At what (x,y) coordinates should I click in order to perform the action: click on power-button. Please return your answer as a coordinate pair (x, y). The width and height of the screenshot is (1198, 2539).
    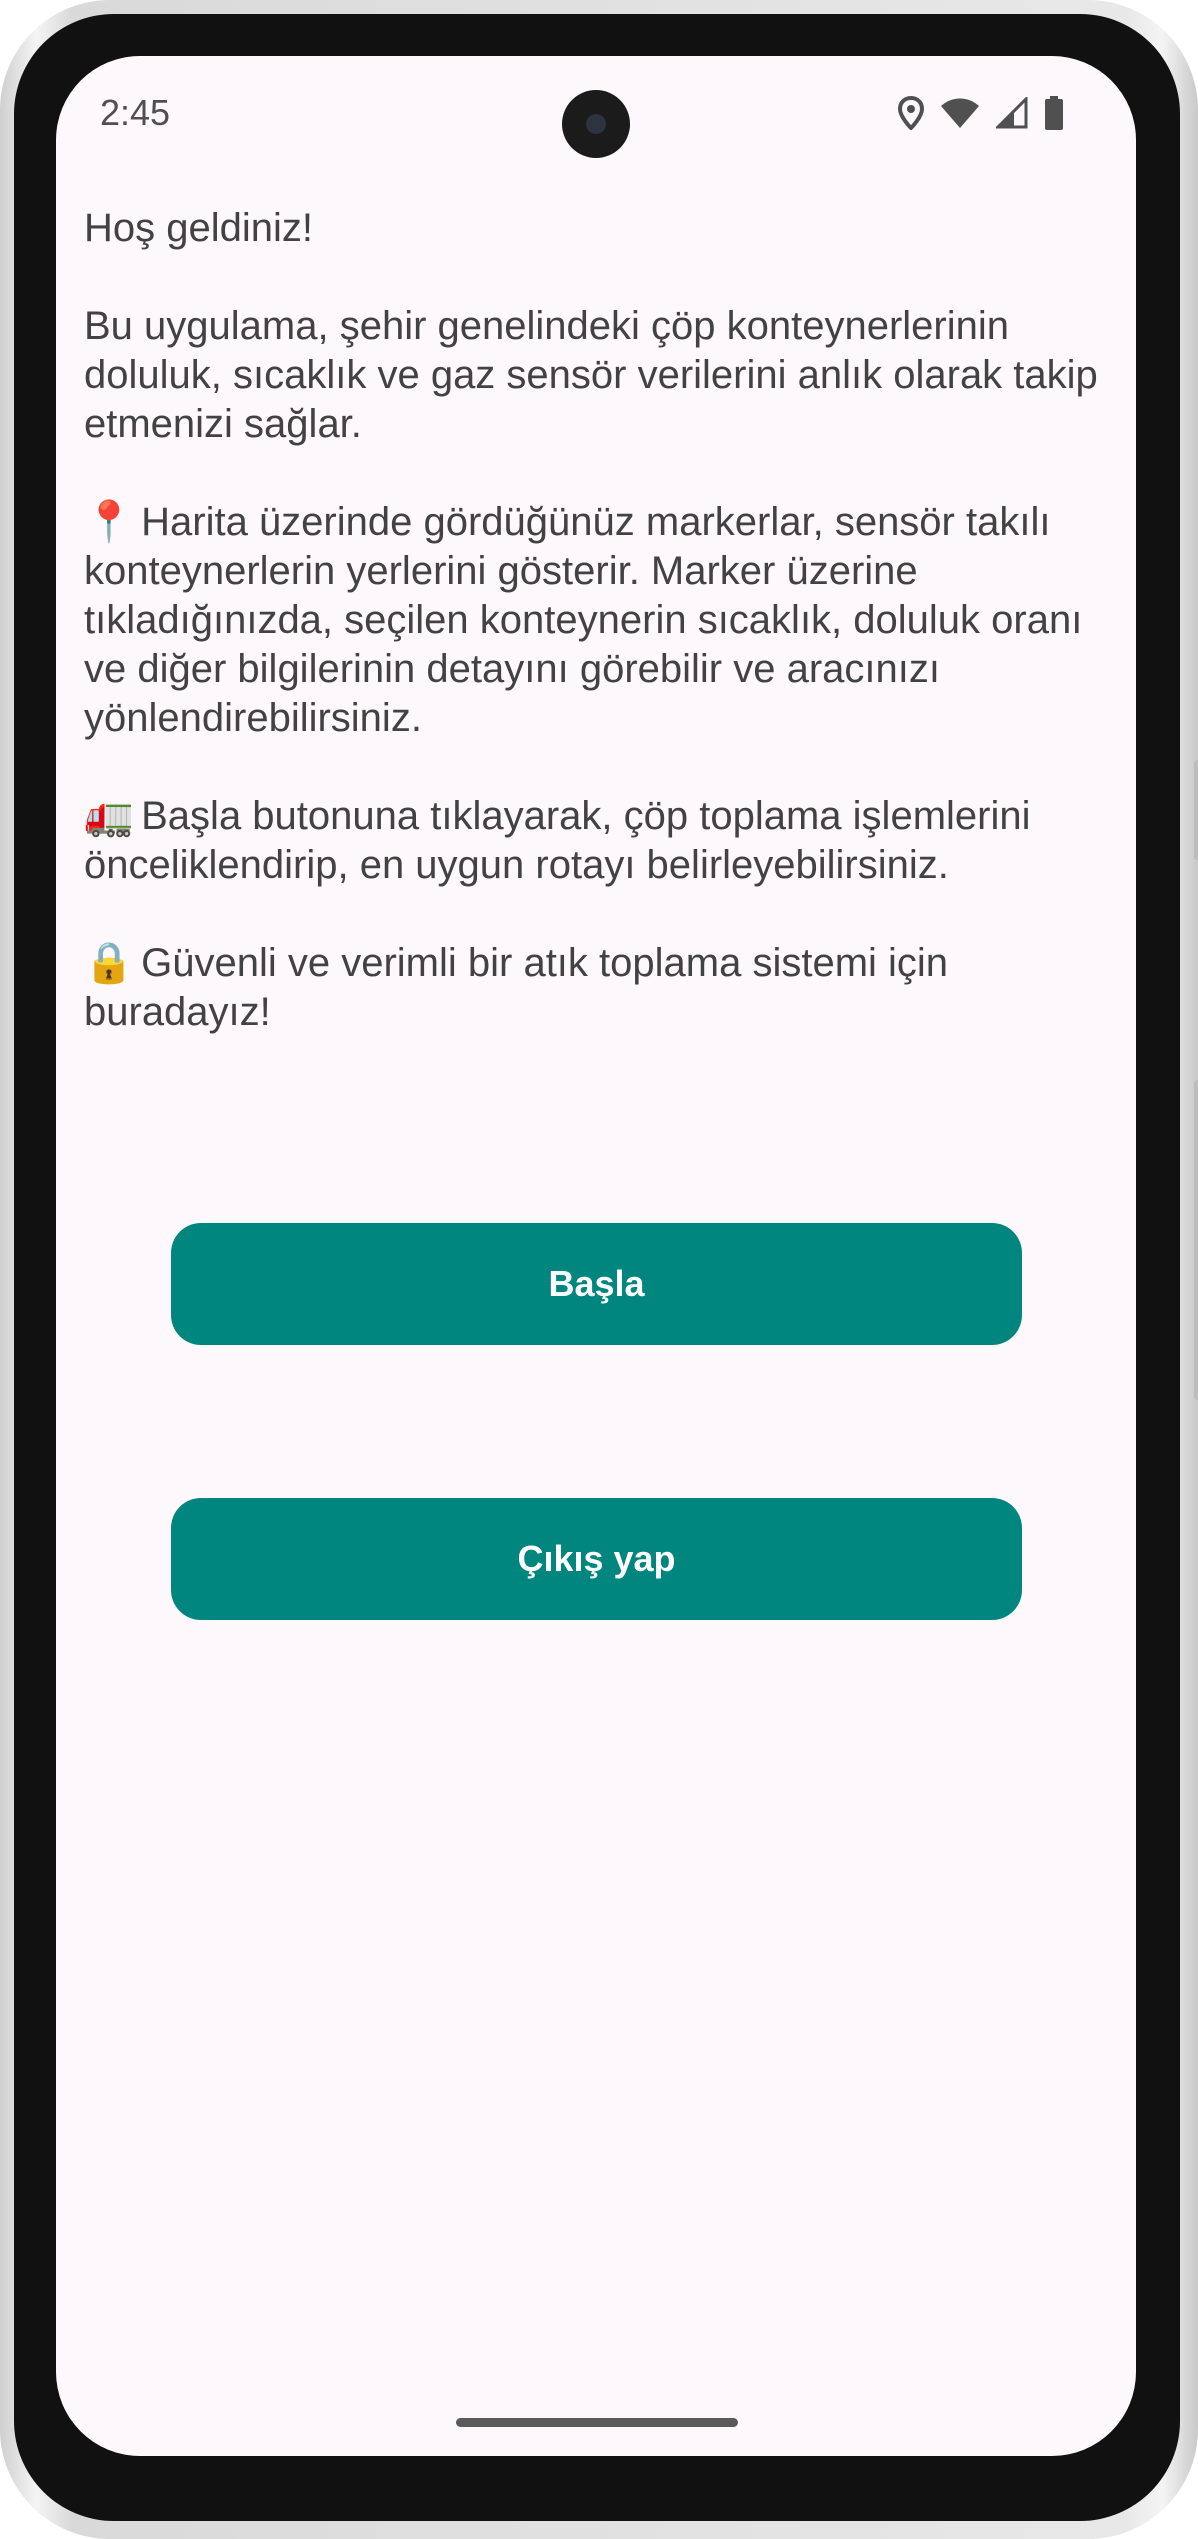
    Looking at the image, I should click on (1196, 810).